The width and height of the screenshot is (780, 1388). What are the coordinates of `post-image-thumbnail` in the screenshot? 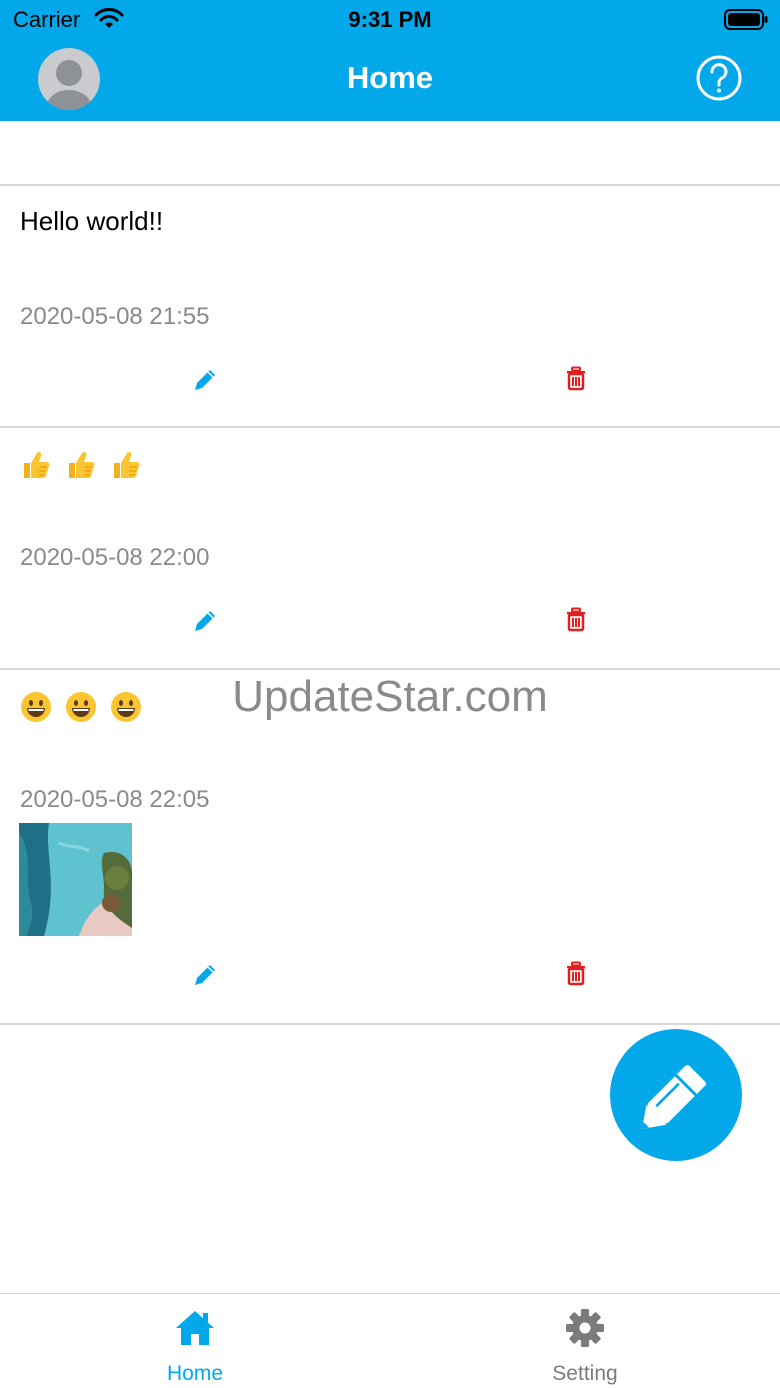 It's located at (75, 879).